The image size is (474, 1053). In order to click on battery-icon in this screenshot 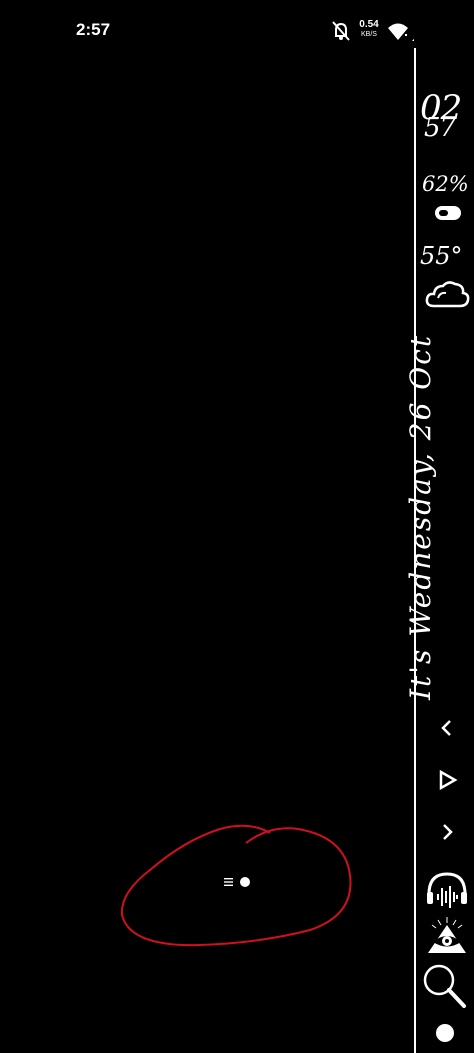, I will do `click(448, 213)`.